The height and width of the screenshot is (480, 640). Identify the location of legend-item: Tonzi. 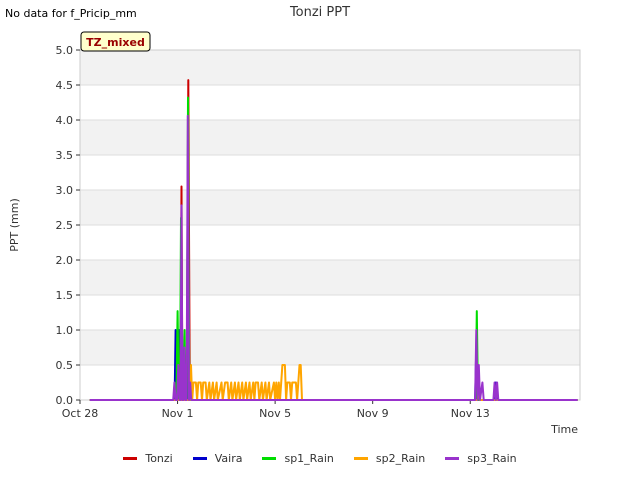
(148, 458).